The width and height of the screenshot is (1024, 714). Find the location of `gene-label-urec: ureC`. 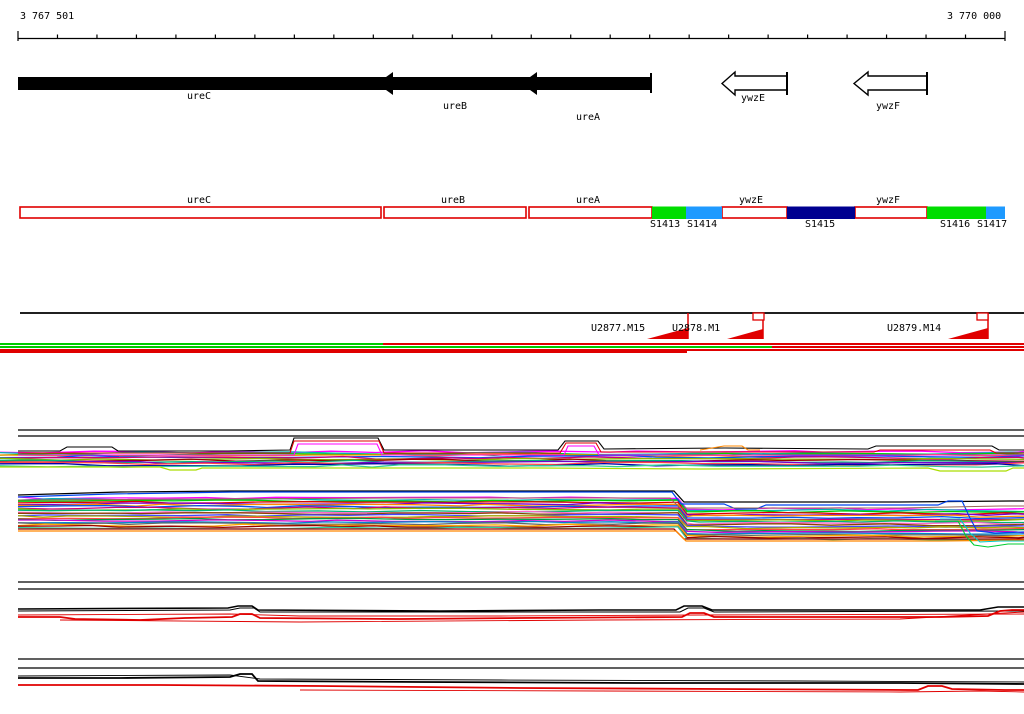

gene-label-urec: ureC is located at coordinates (199, 96).